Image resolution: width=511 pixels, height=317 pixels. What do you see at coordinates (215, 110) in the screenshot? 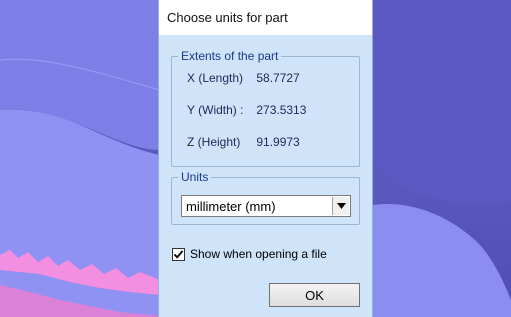
I see `extent-y-label: Y (Width) :` at bounding box center [215, 110].